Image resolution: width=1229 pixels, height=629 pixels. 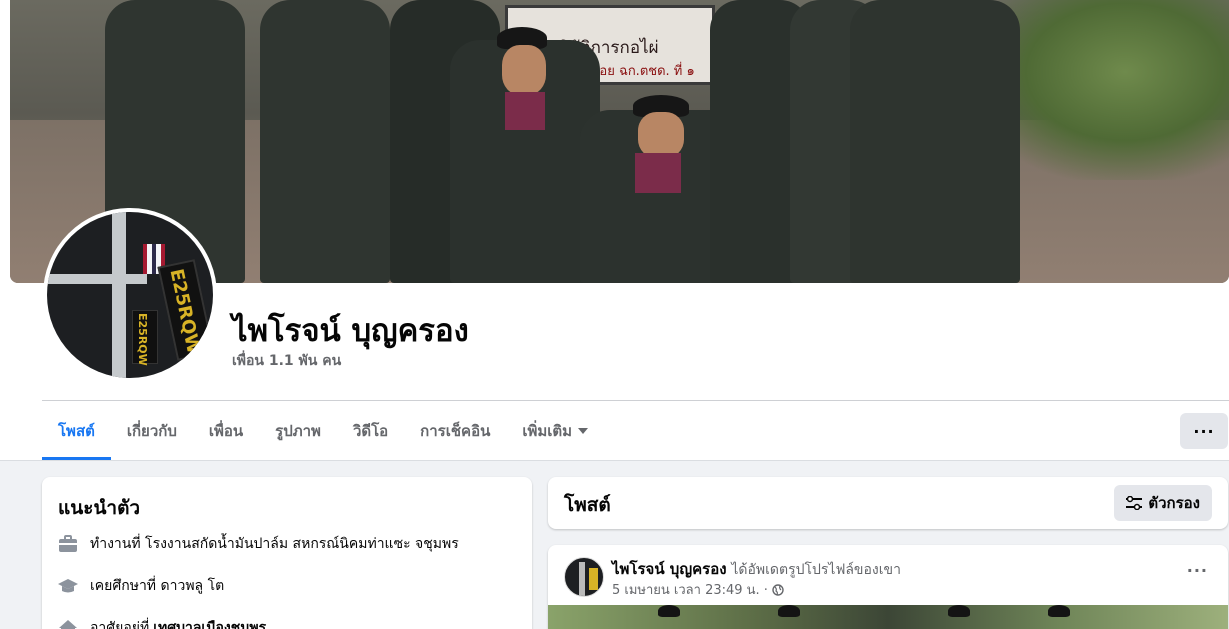 What do you see at coordinates (669, 569) in the screenshot?
I see `post-author-name: ไพโรจน์ บุญครอง` at bounding box center [669, 569].